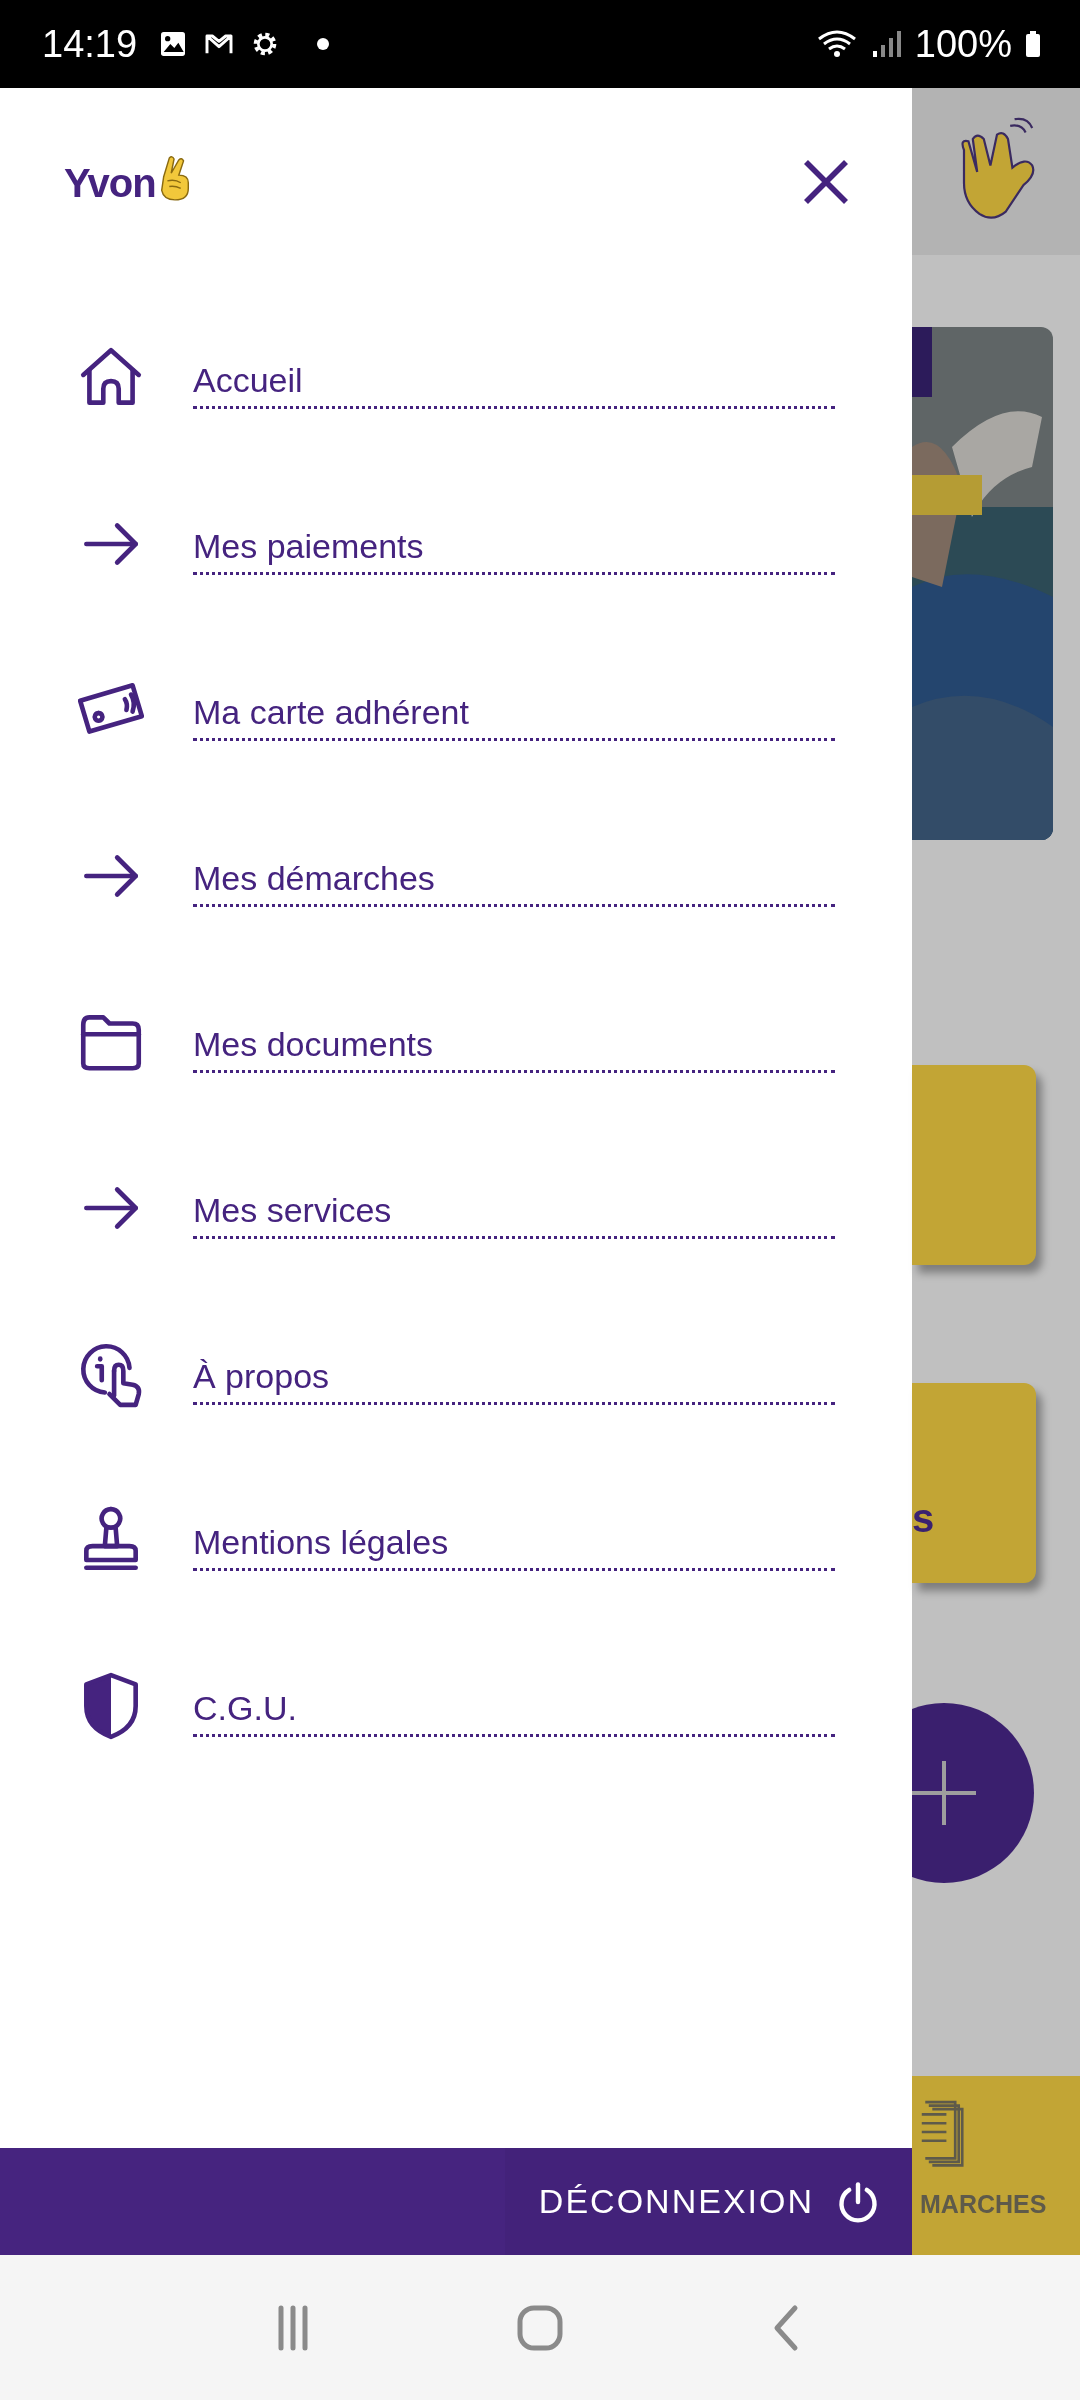  Describe the element at coordinates (514, 1381) in the screenshot. I see `menu-item: À propos` at that location.